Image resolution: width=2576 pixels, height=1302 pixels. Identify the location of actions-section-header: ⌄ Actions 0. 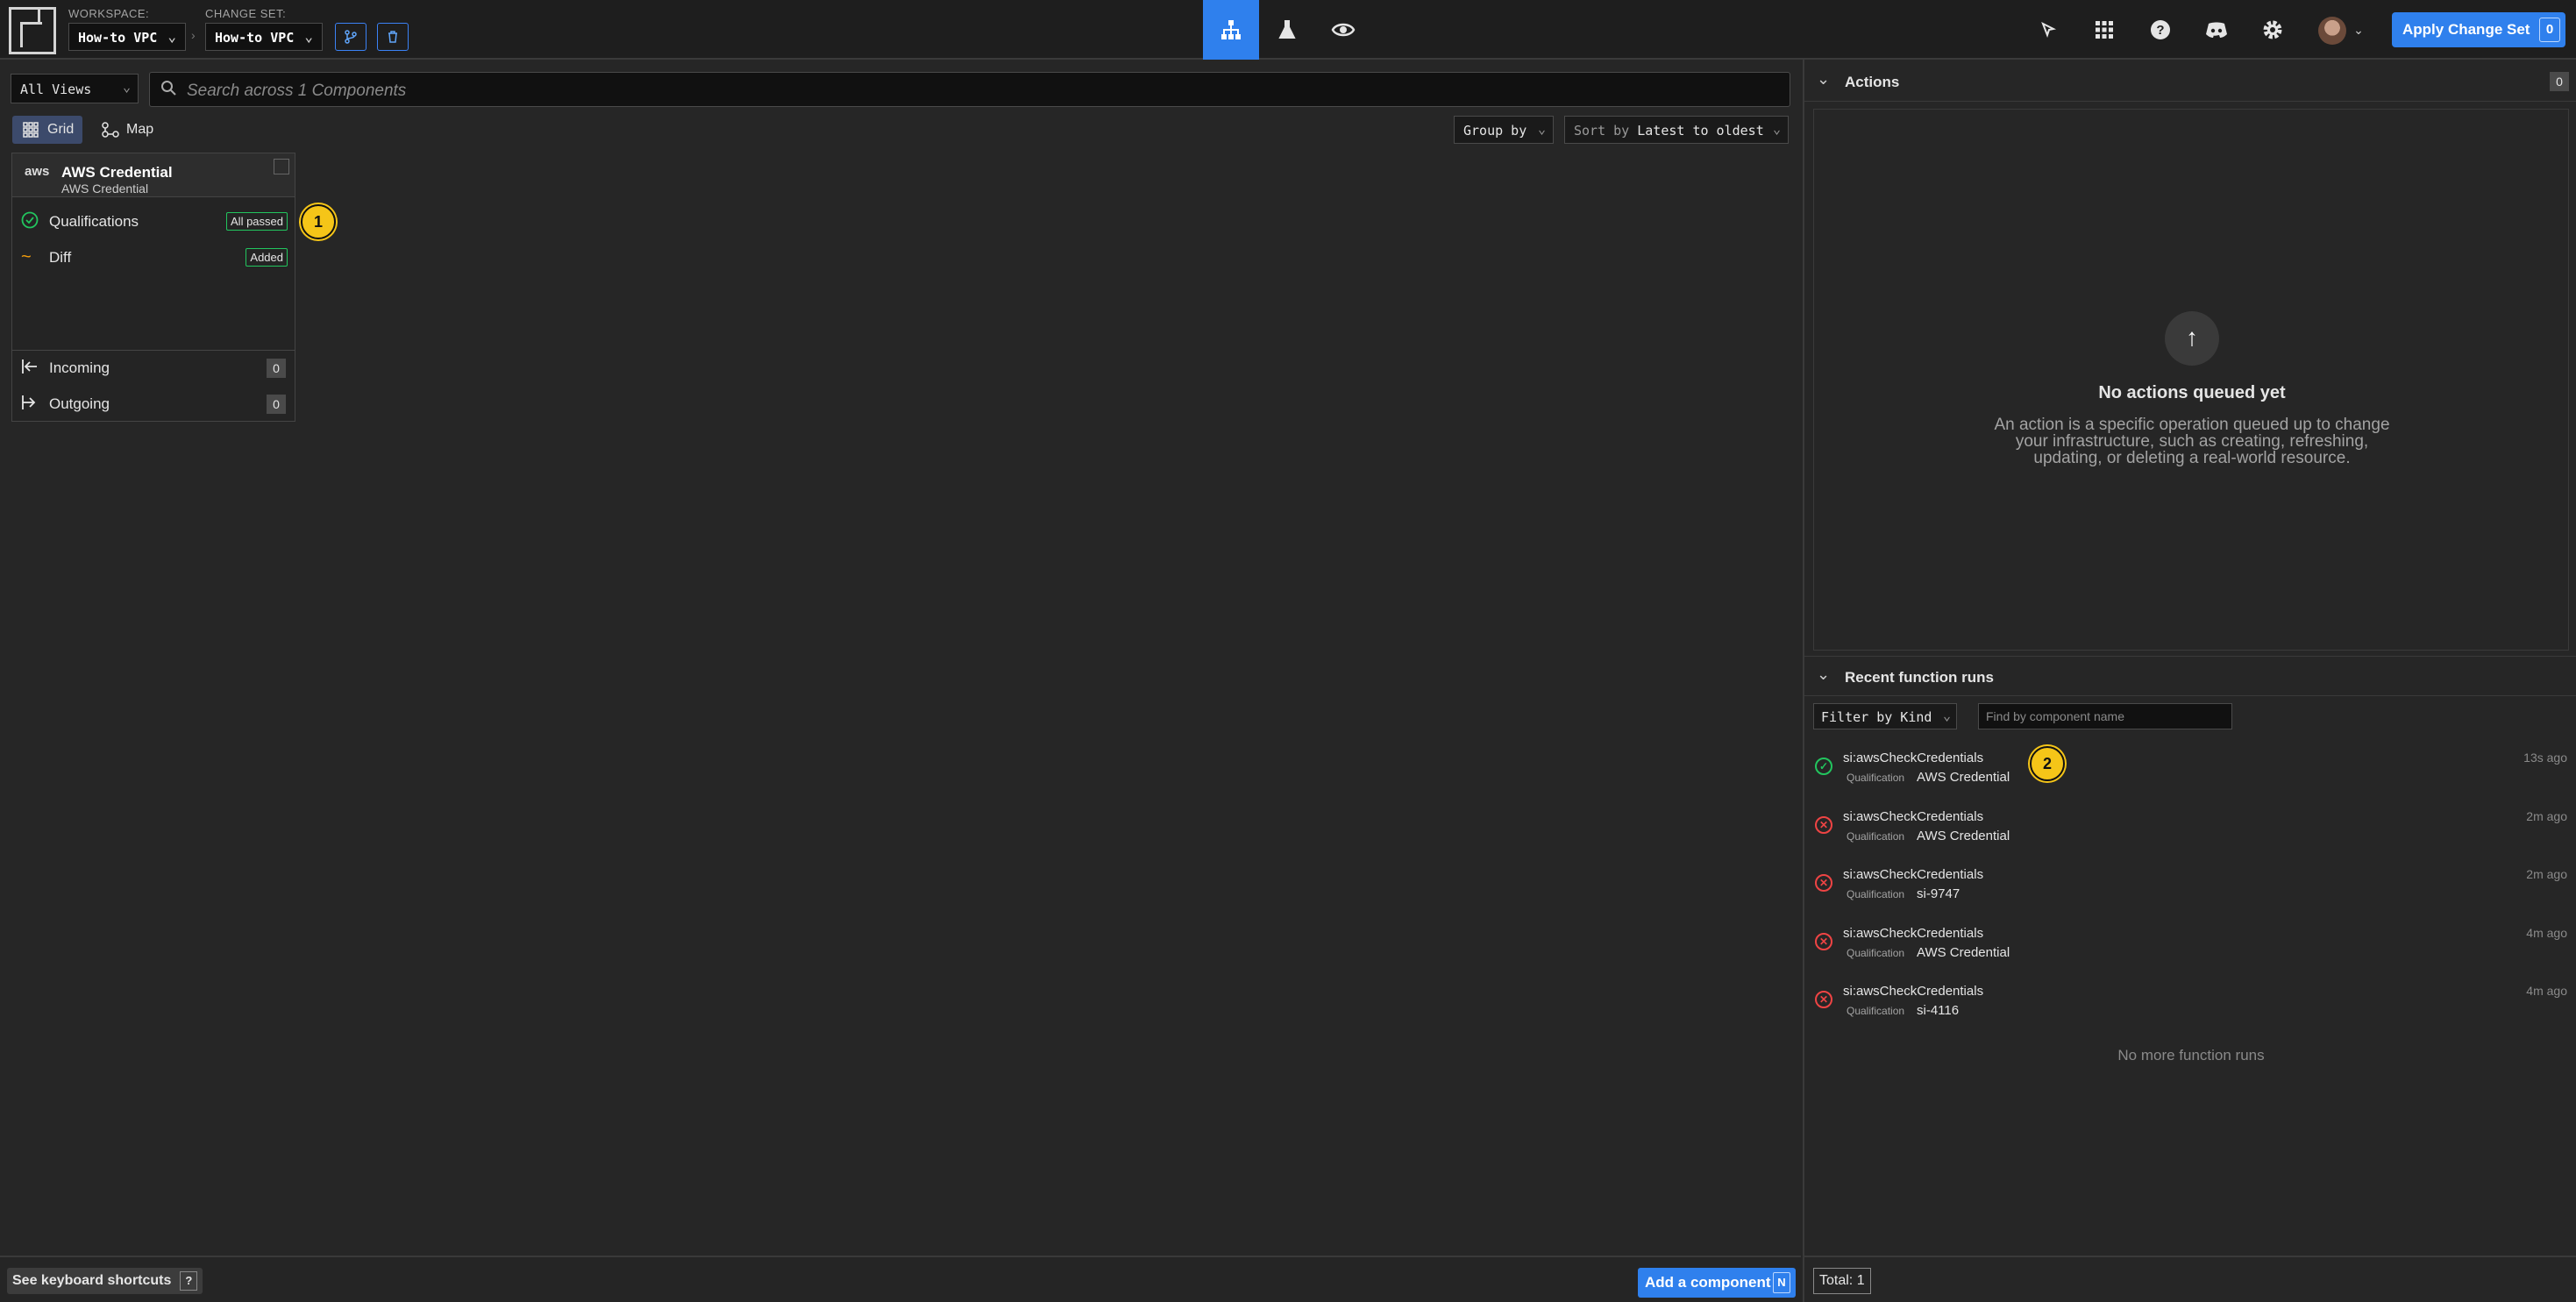
(2190, 81).